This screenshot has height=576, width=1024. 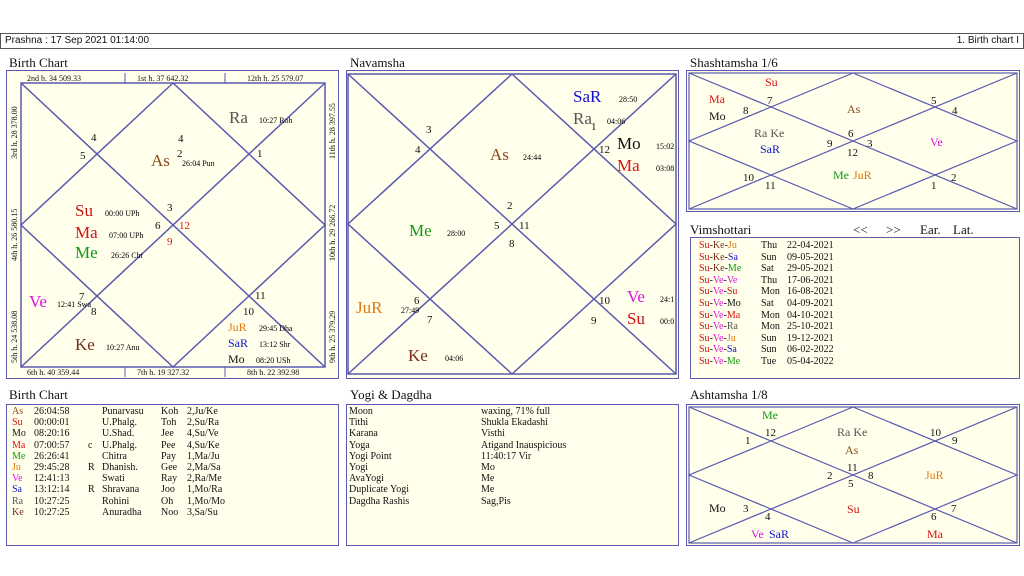 What do you see at coordinates (496, 501) in the screenshot?
I see `yogi-value: Sag,Pis` at bounding box center [496, 501].